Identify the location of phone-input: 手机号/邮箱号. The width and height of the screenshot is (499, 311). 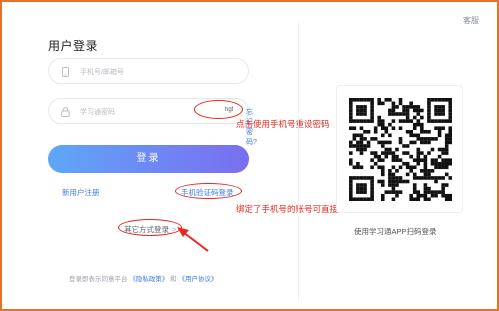
(148, 71).